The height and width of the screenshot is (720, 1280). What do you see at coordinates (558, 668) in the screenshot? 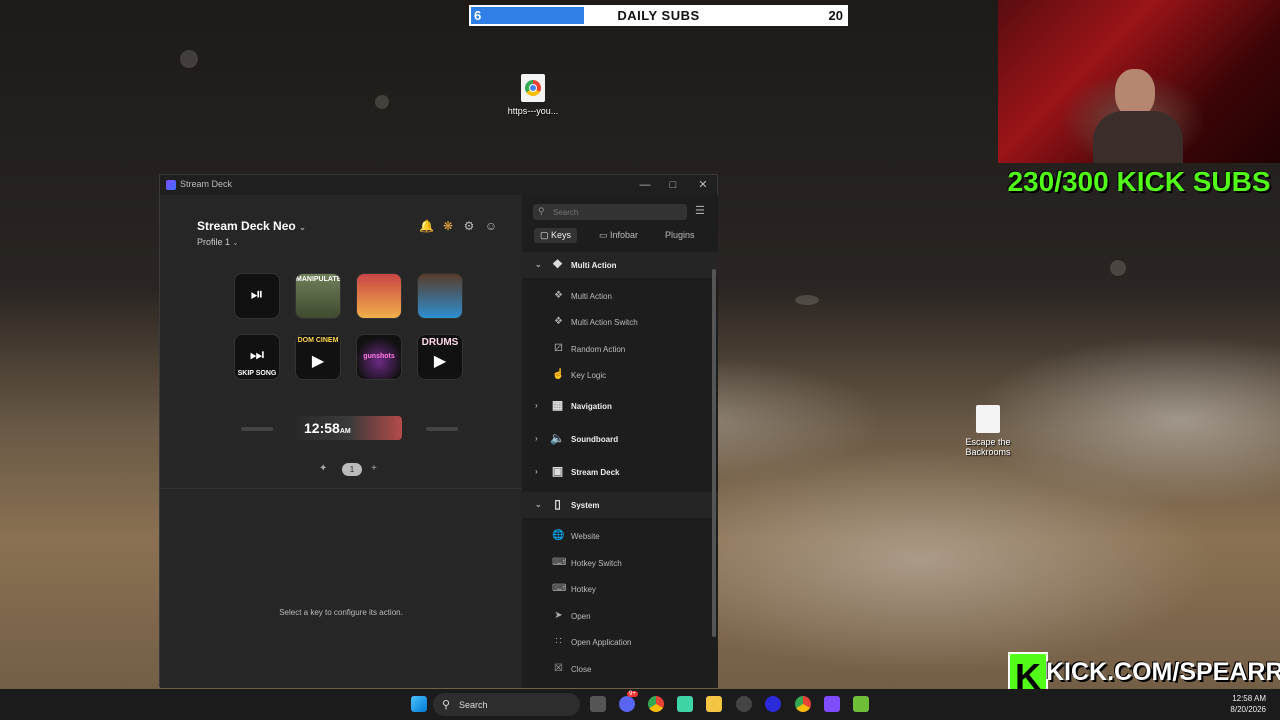
I see `close-box-icon: ☒` at bounding box center [558, 668].